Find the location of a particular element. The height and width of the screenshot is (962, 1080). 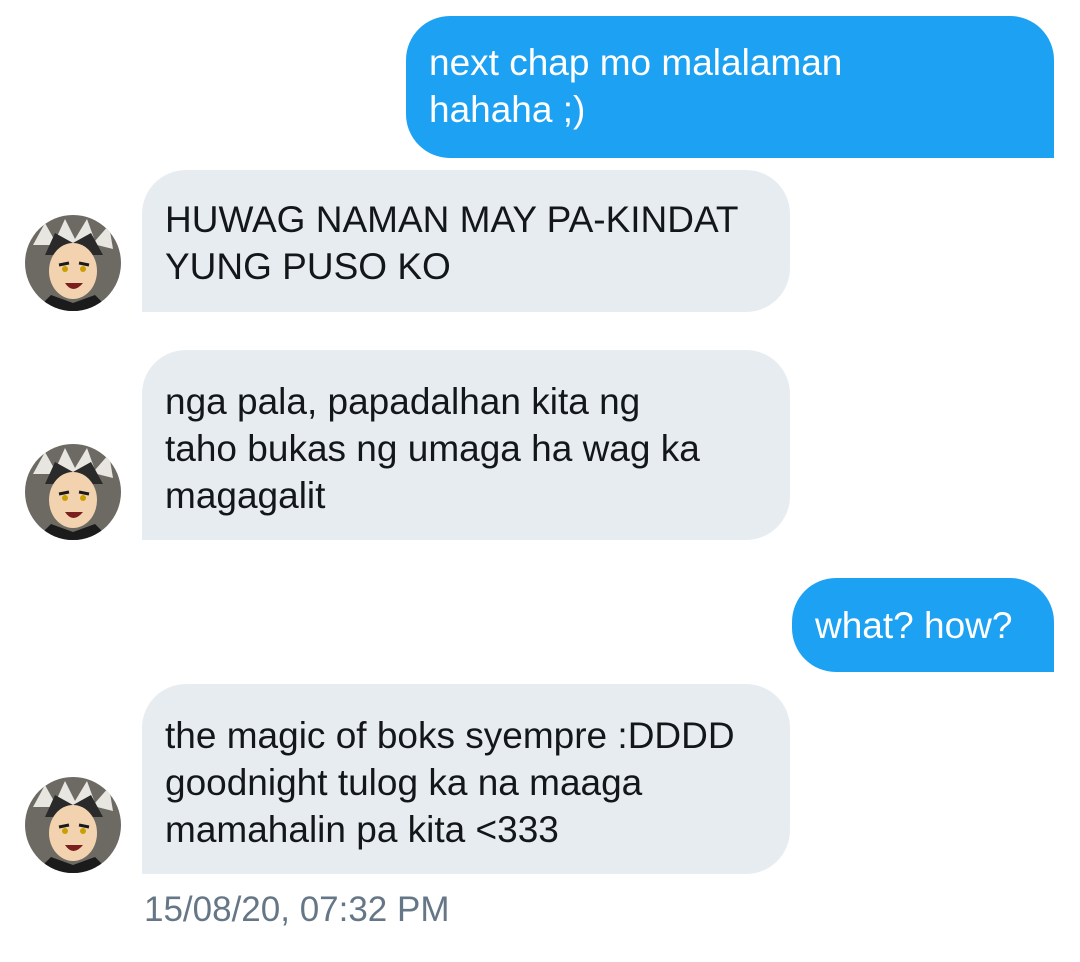

message-timestamp: 15/08/20, 07:32 PM is located at coordinates (297, 909).